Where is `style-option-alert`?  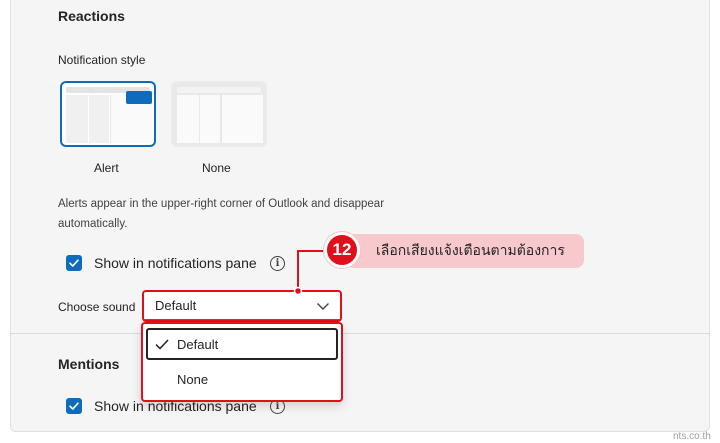
style-option-alert is located at coordinates (108, 114).